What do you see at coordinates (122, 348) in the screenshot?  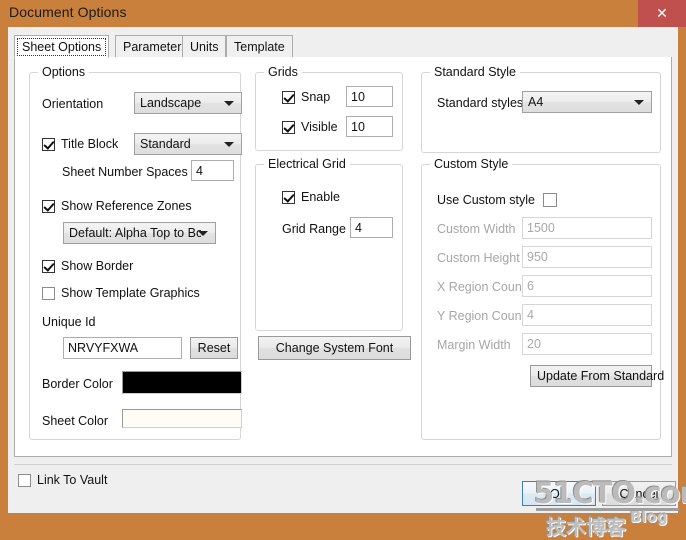 I see `unique-id-input` at bounding box center [122, 348].